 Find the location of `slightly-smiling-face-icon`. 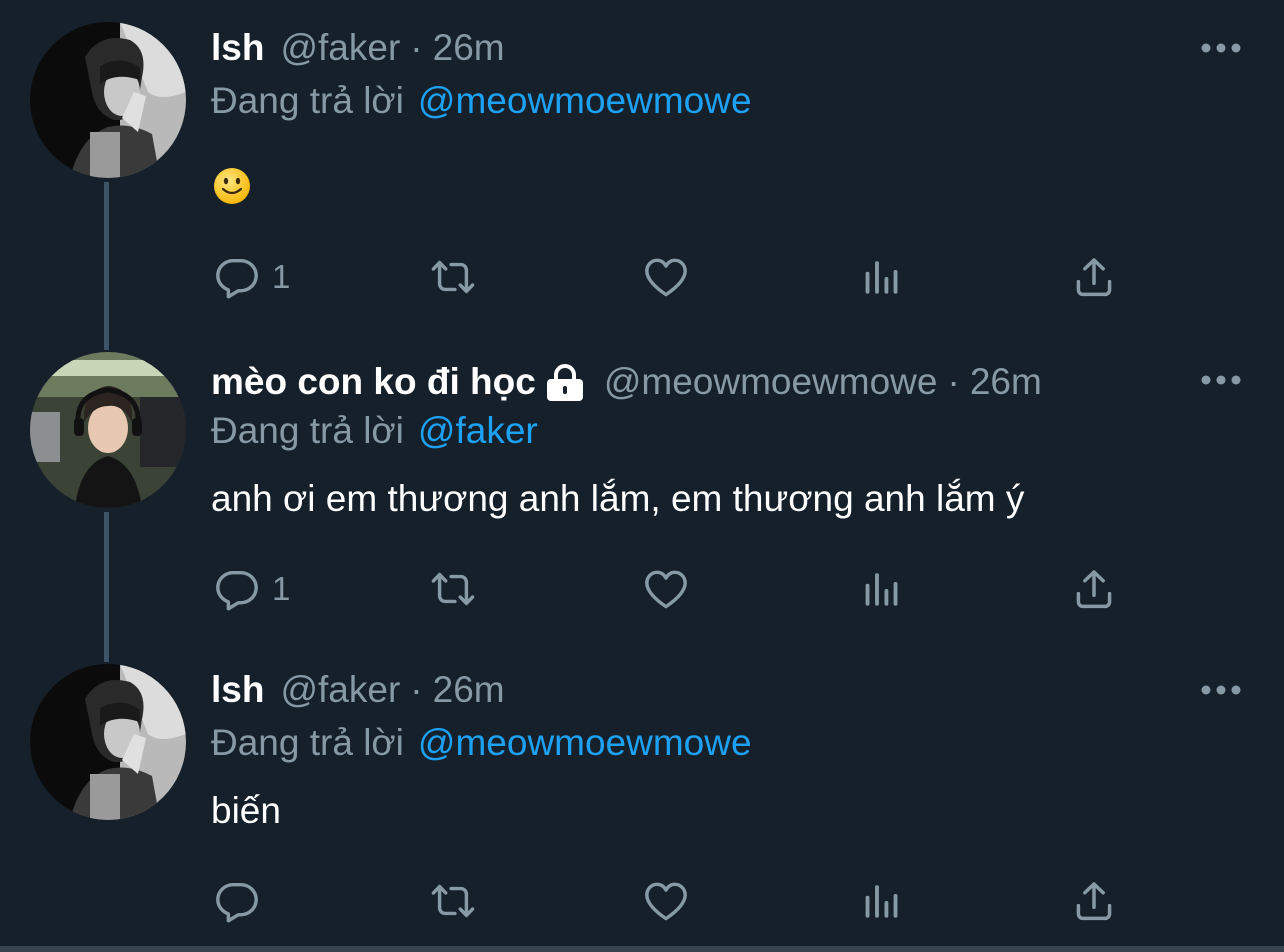

slightly-smiling-face-icon is located at coordinates (232, 186).